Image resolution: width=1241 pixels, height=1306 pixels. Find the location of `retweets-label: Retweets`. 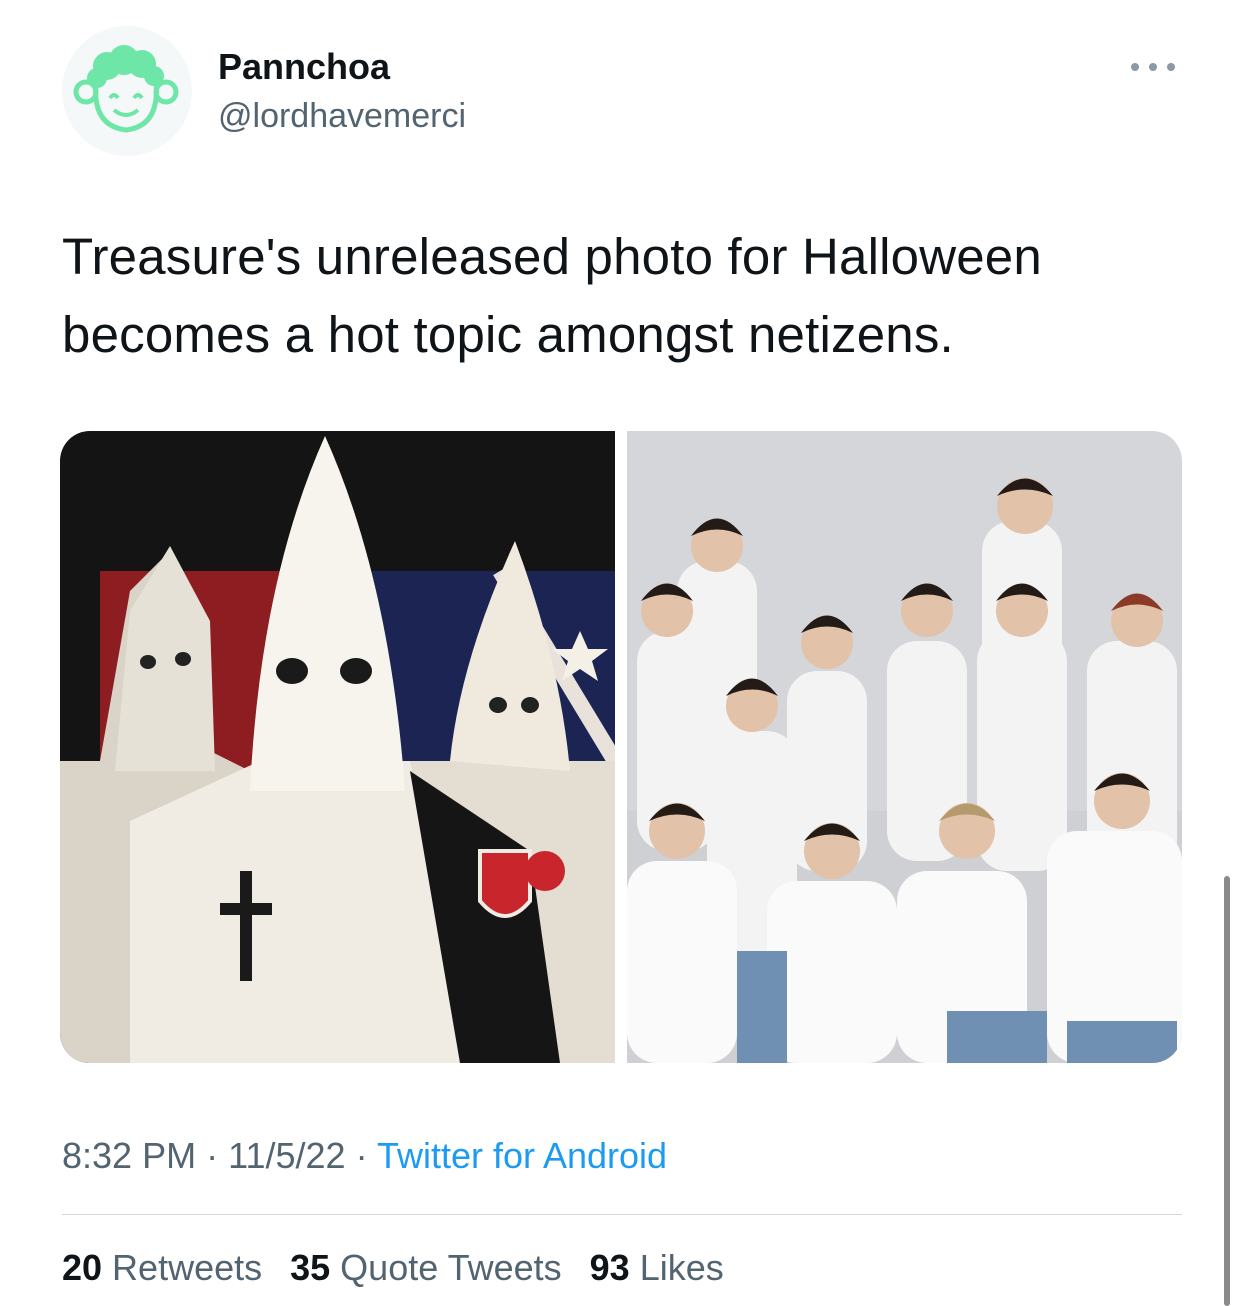

retweets-label: Retweets is located at coordinates (187, 1267).